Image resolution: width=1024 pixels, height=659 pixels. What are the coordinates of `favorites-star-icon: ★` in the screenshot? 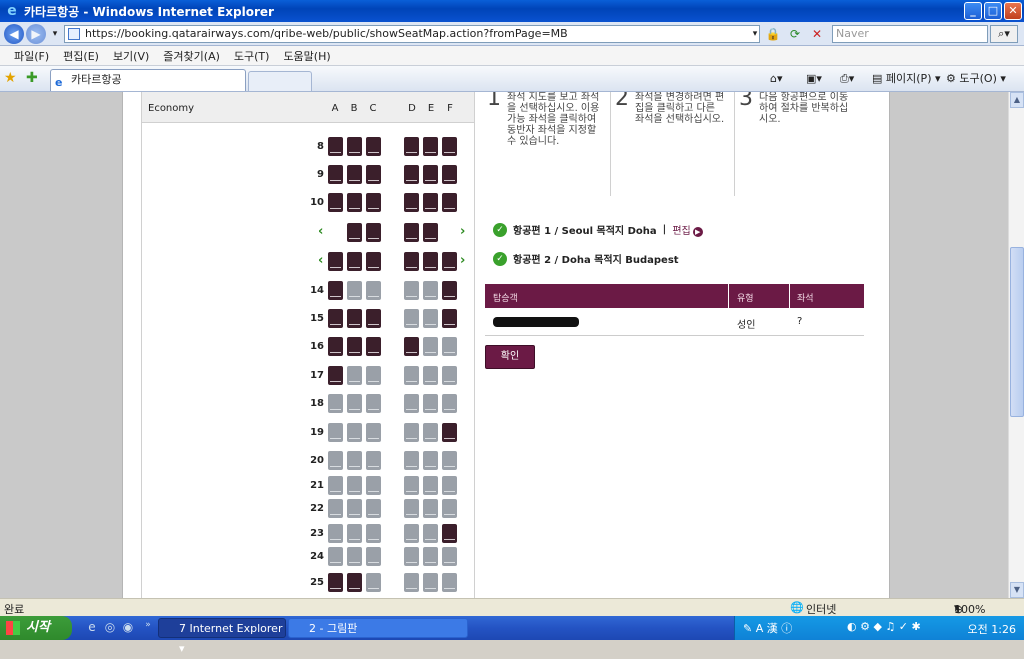 It's located at (10, 78).